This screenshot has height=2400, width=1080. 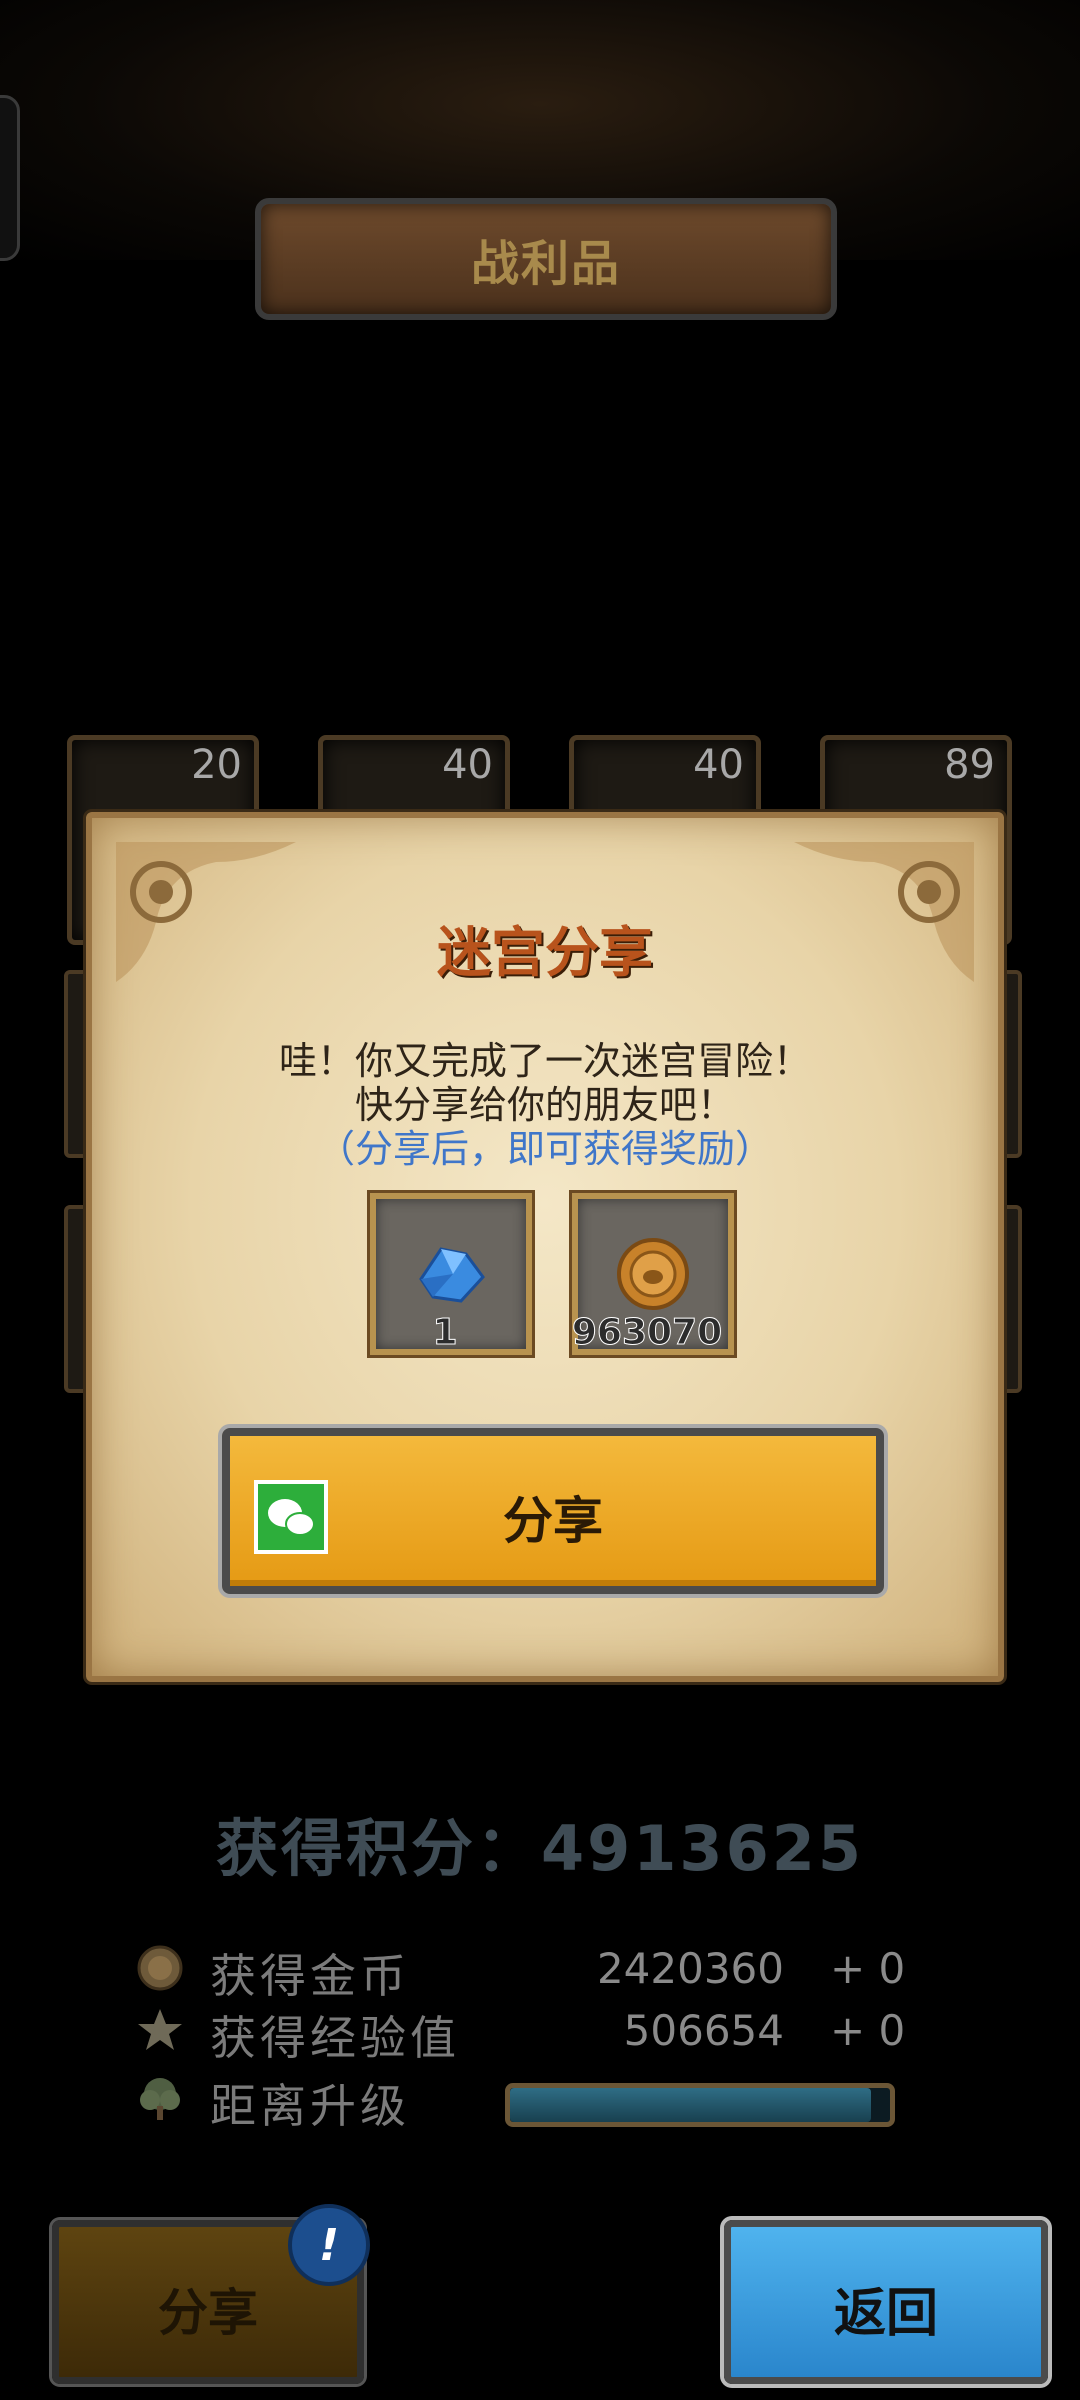 What do you see at coordinates (160, 1968) in the screenshot?
I see `coin-icon` at bounding box center [160, 1968].